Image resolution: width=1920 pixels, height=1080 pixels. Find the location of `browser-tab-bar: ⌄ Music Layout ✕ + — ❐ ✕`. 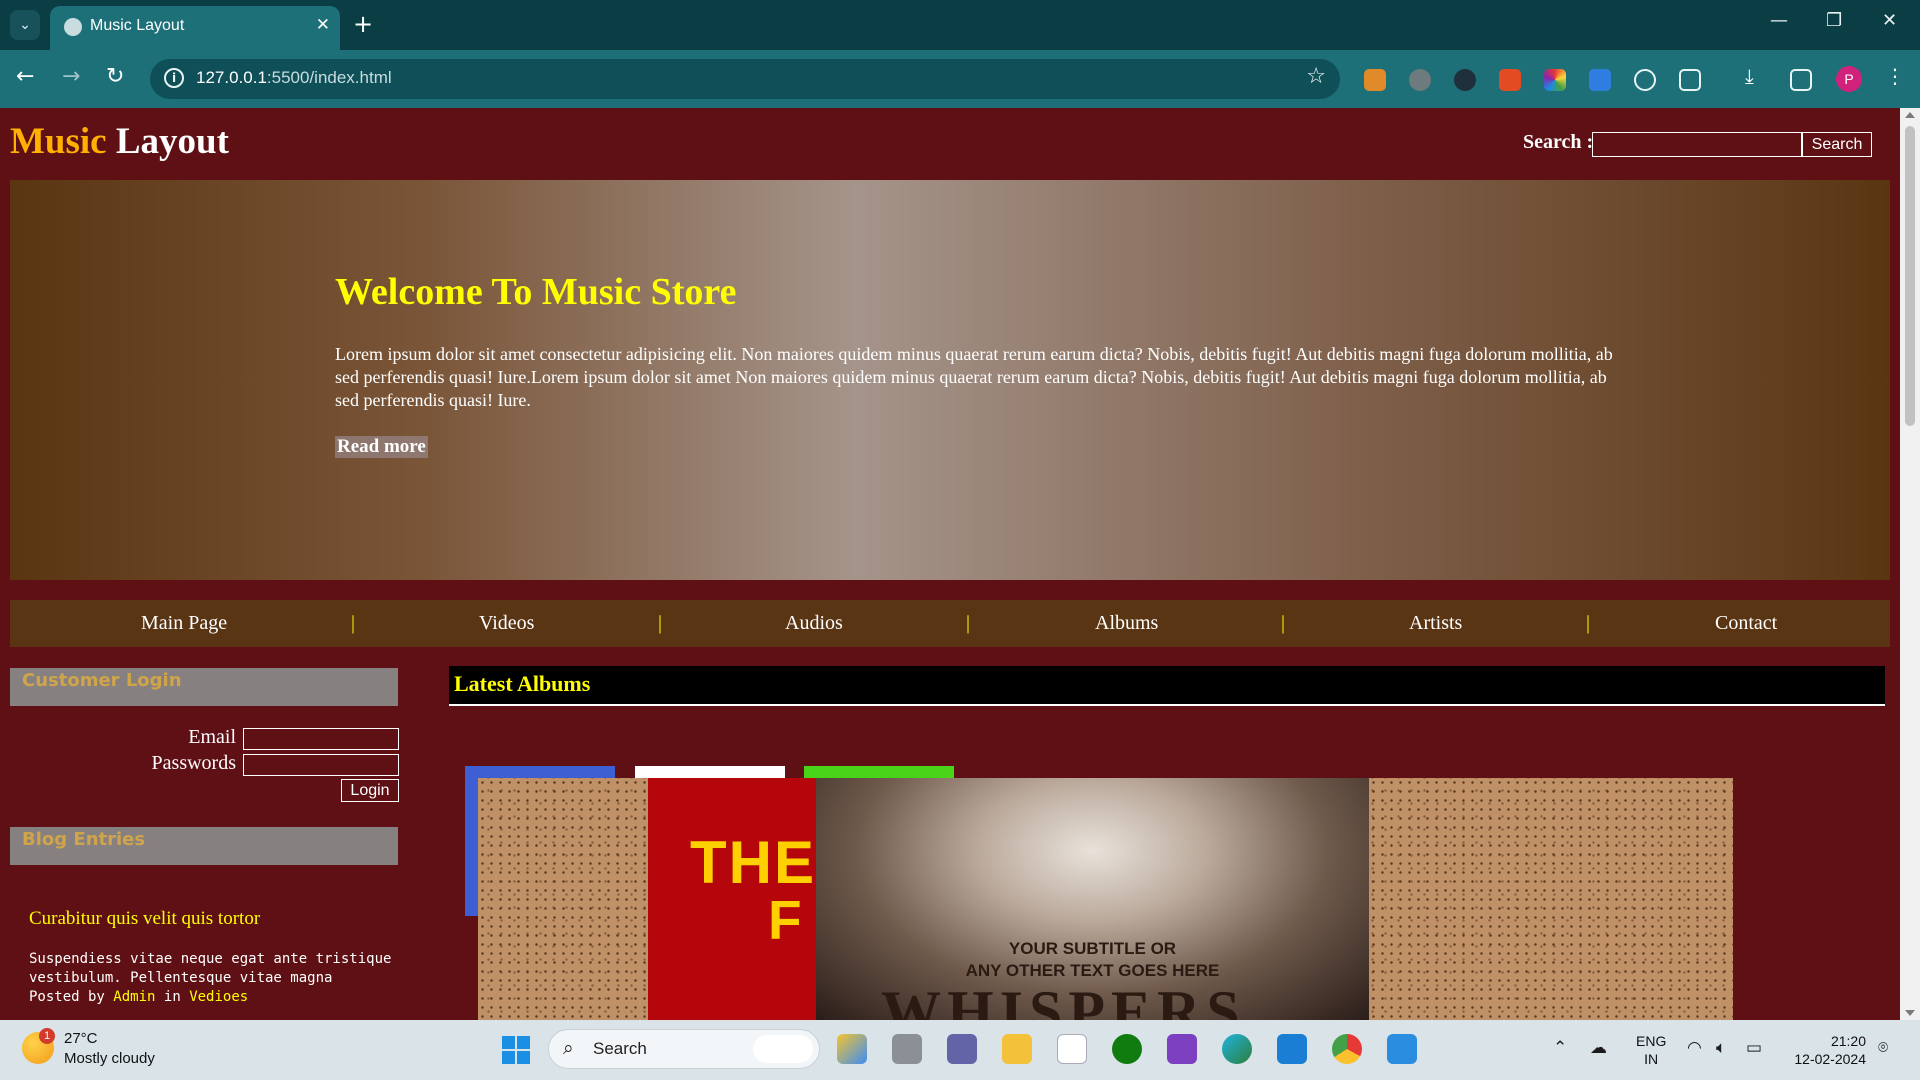

browser-tab-bar: ⌄ Music Layout ✕ + — ❐ ✕ is located at coordinates (960, 25).